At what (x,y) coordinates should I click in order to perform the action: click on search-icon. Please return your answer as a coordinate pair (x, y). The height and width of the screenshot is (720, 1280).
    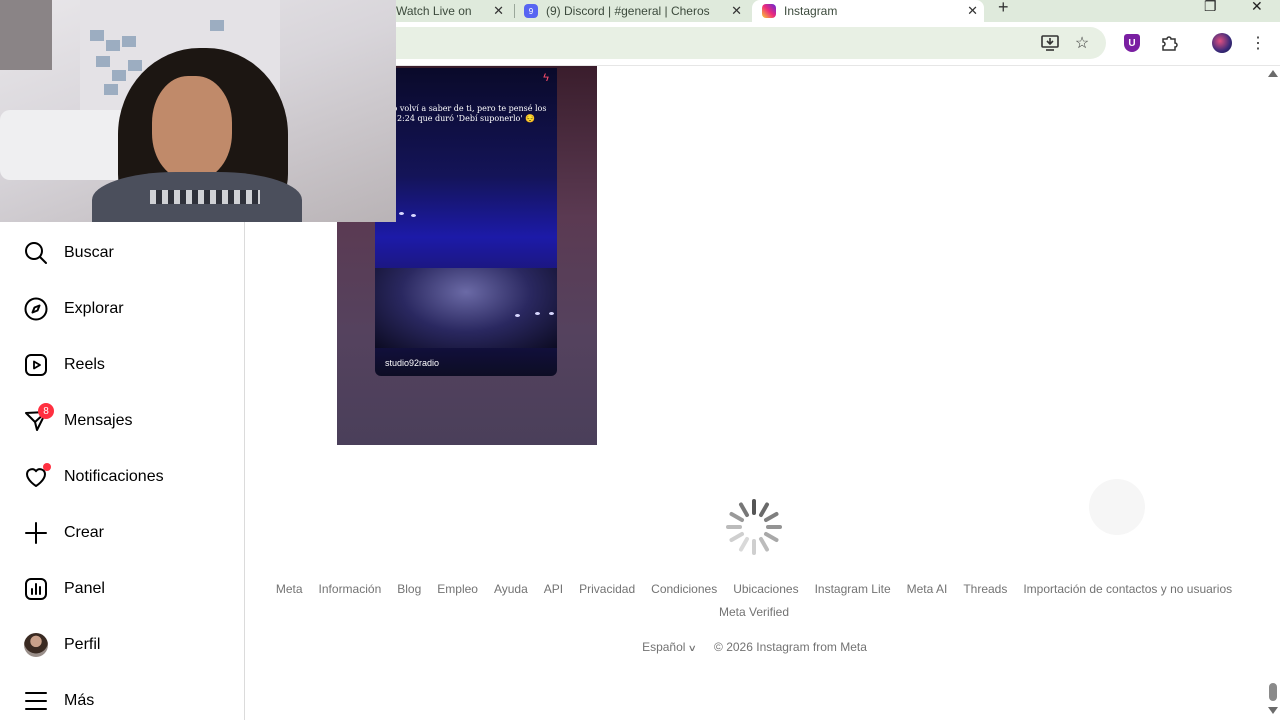
    Looking at the image, I should click on (36, 253).